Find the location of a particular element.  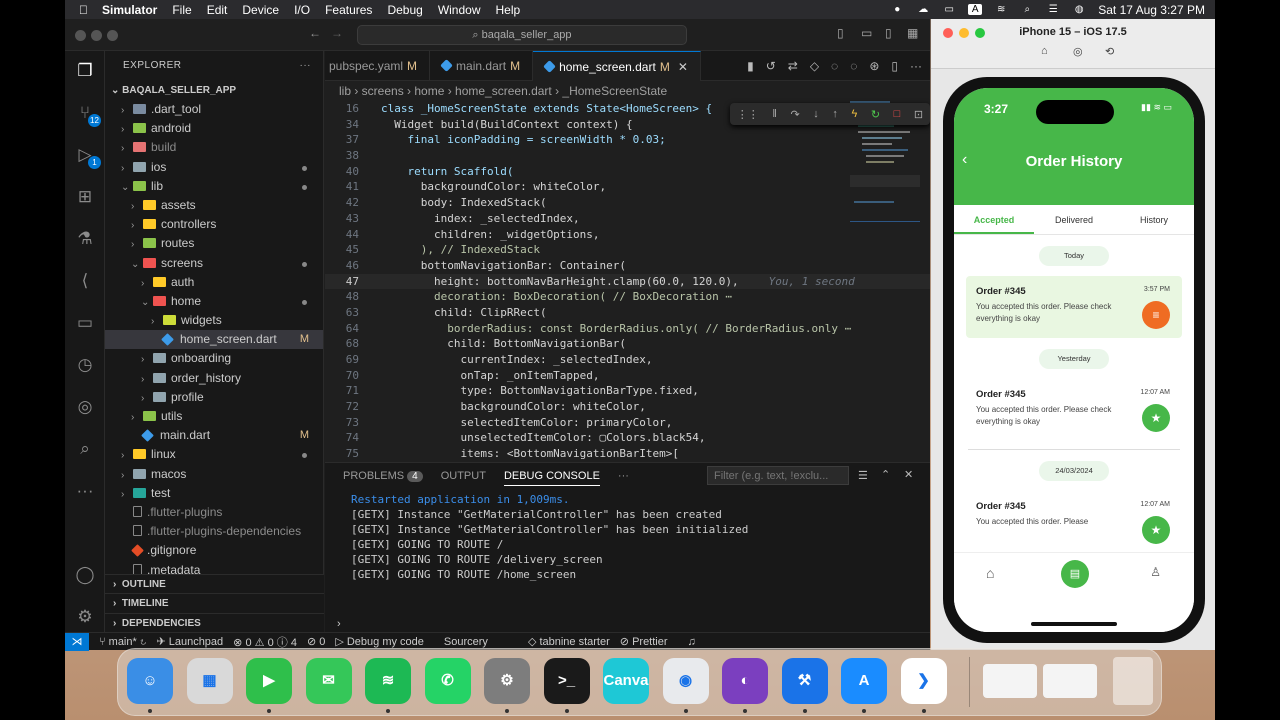

menu-device: Device is located at coordinates (260, 10).